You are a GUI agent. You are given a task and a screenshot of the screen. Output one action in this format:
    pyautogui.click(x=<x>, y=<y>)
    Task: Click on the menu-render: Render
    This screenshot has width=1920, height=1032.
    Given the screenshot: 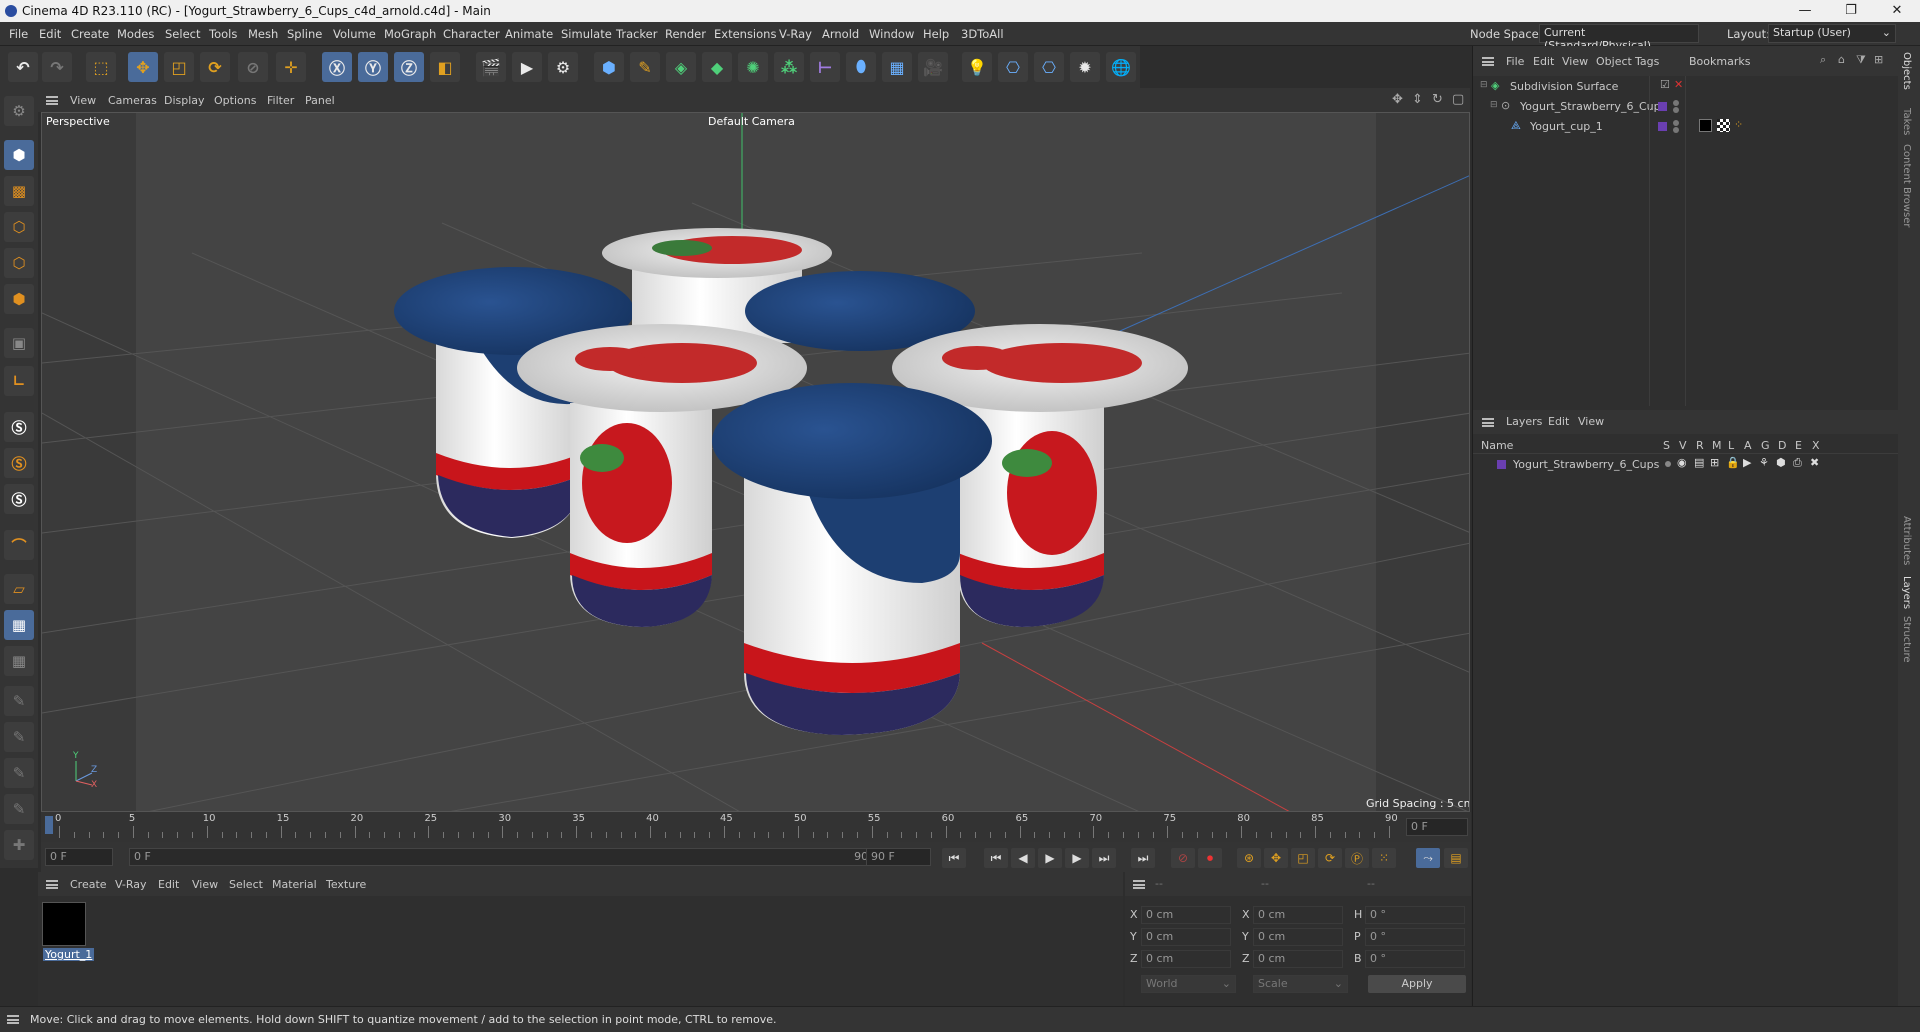 What is the action you would take?
    pyautogui.click(x=685, y=34)
    